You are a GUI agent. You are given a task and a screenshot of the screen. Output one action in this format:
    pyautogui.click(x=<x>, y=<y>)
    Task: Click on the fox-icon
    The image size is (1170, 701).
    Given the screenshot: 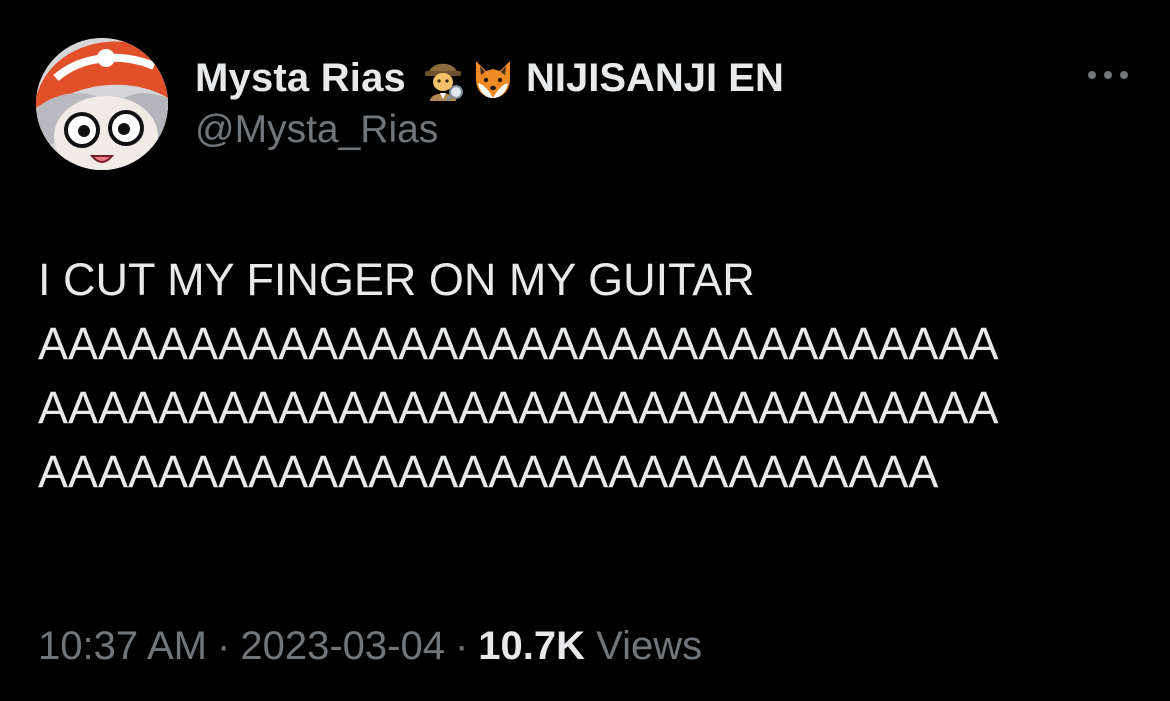 What is the action you would take?
    pyautogui.click(x=493, y=78)
    